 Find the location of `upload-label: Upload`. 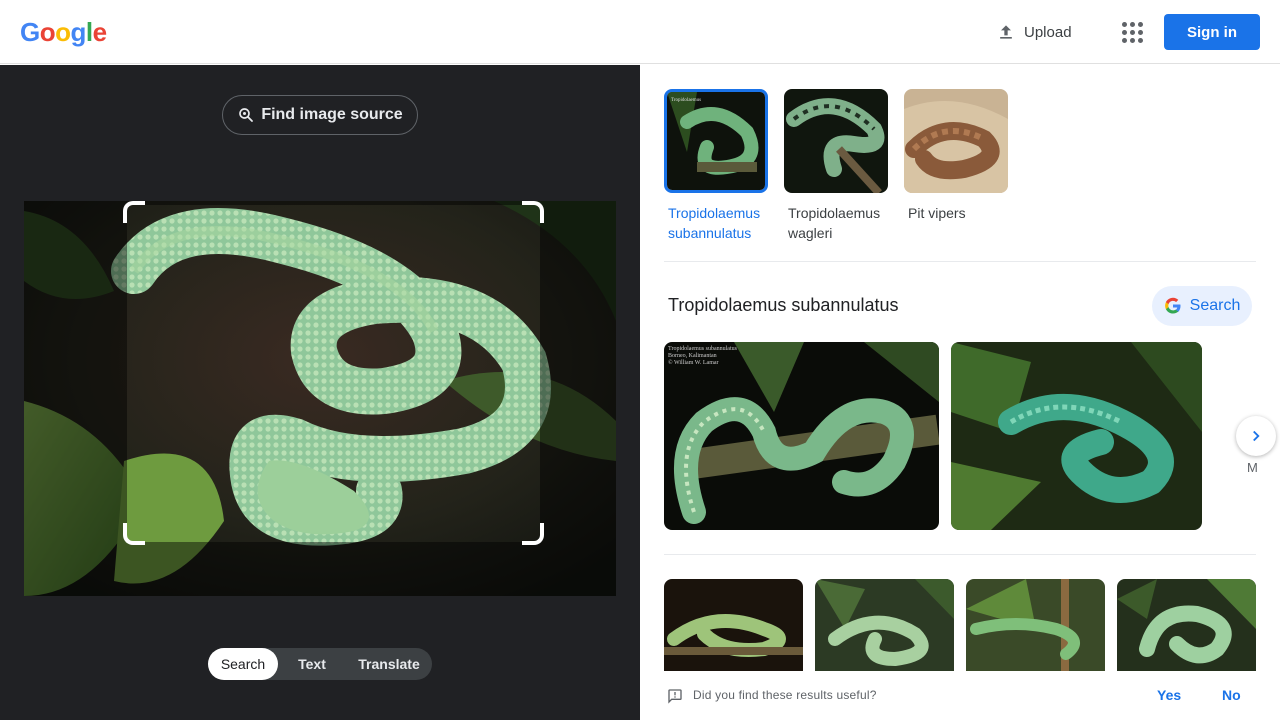

upload-label: Upload is located at coordinates (1048, 32).